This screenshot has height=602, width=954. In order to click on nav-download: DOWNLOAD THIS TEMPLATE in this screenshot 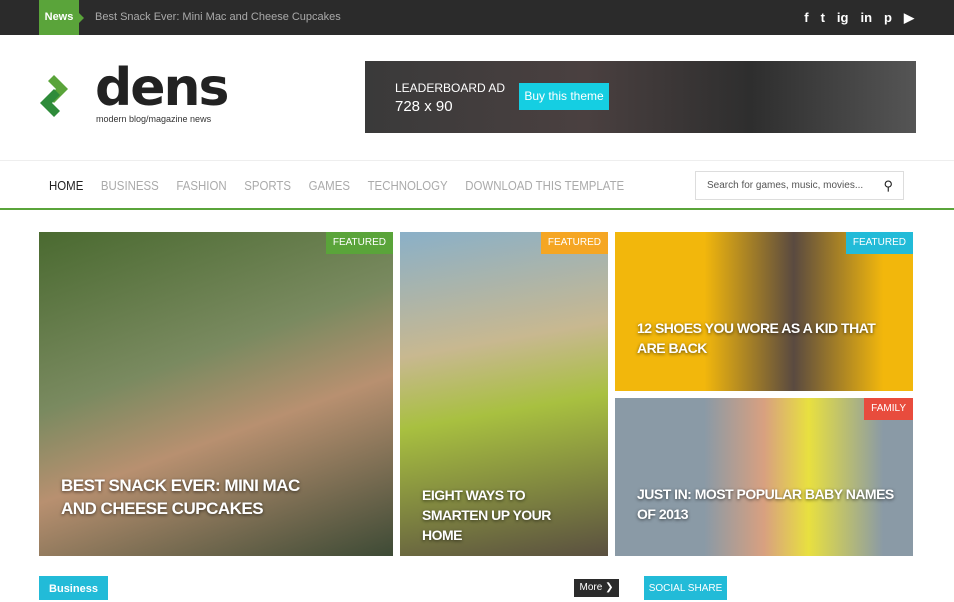, I will do `click(544, 185)`.